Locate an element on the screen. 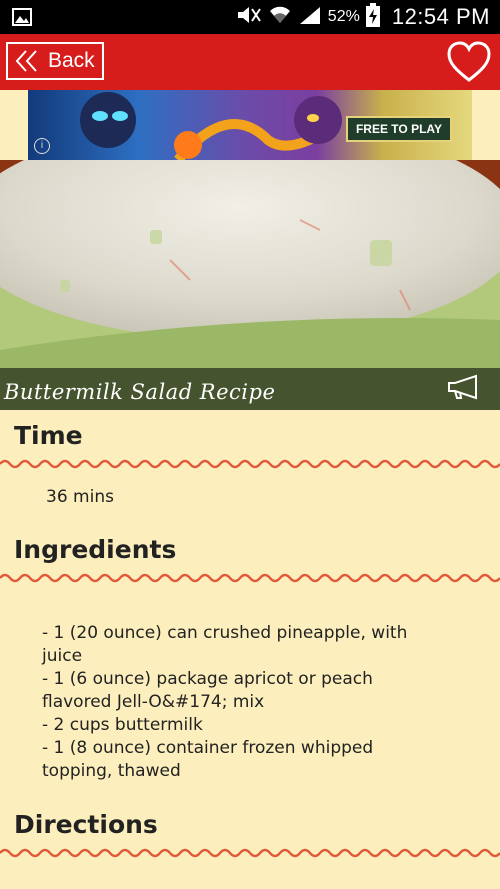 The height and width of the screenshot is (889, 500). mute-icon is located at coordinates (249, 17).